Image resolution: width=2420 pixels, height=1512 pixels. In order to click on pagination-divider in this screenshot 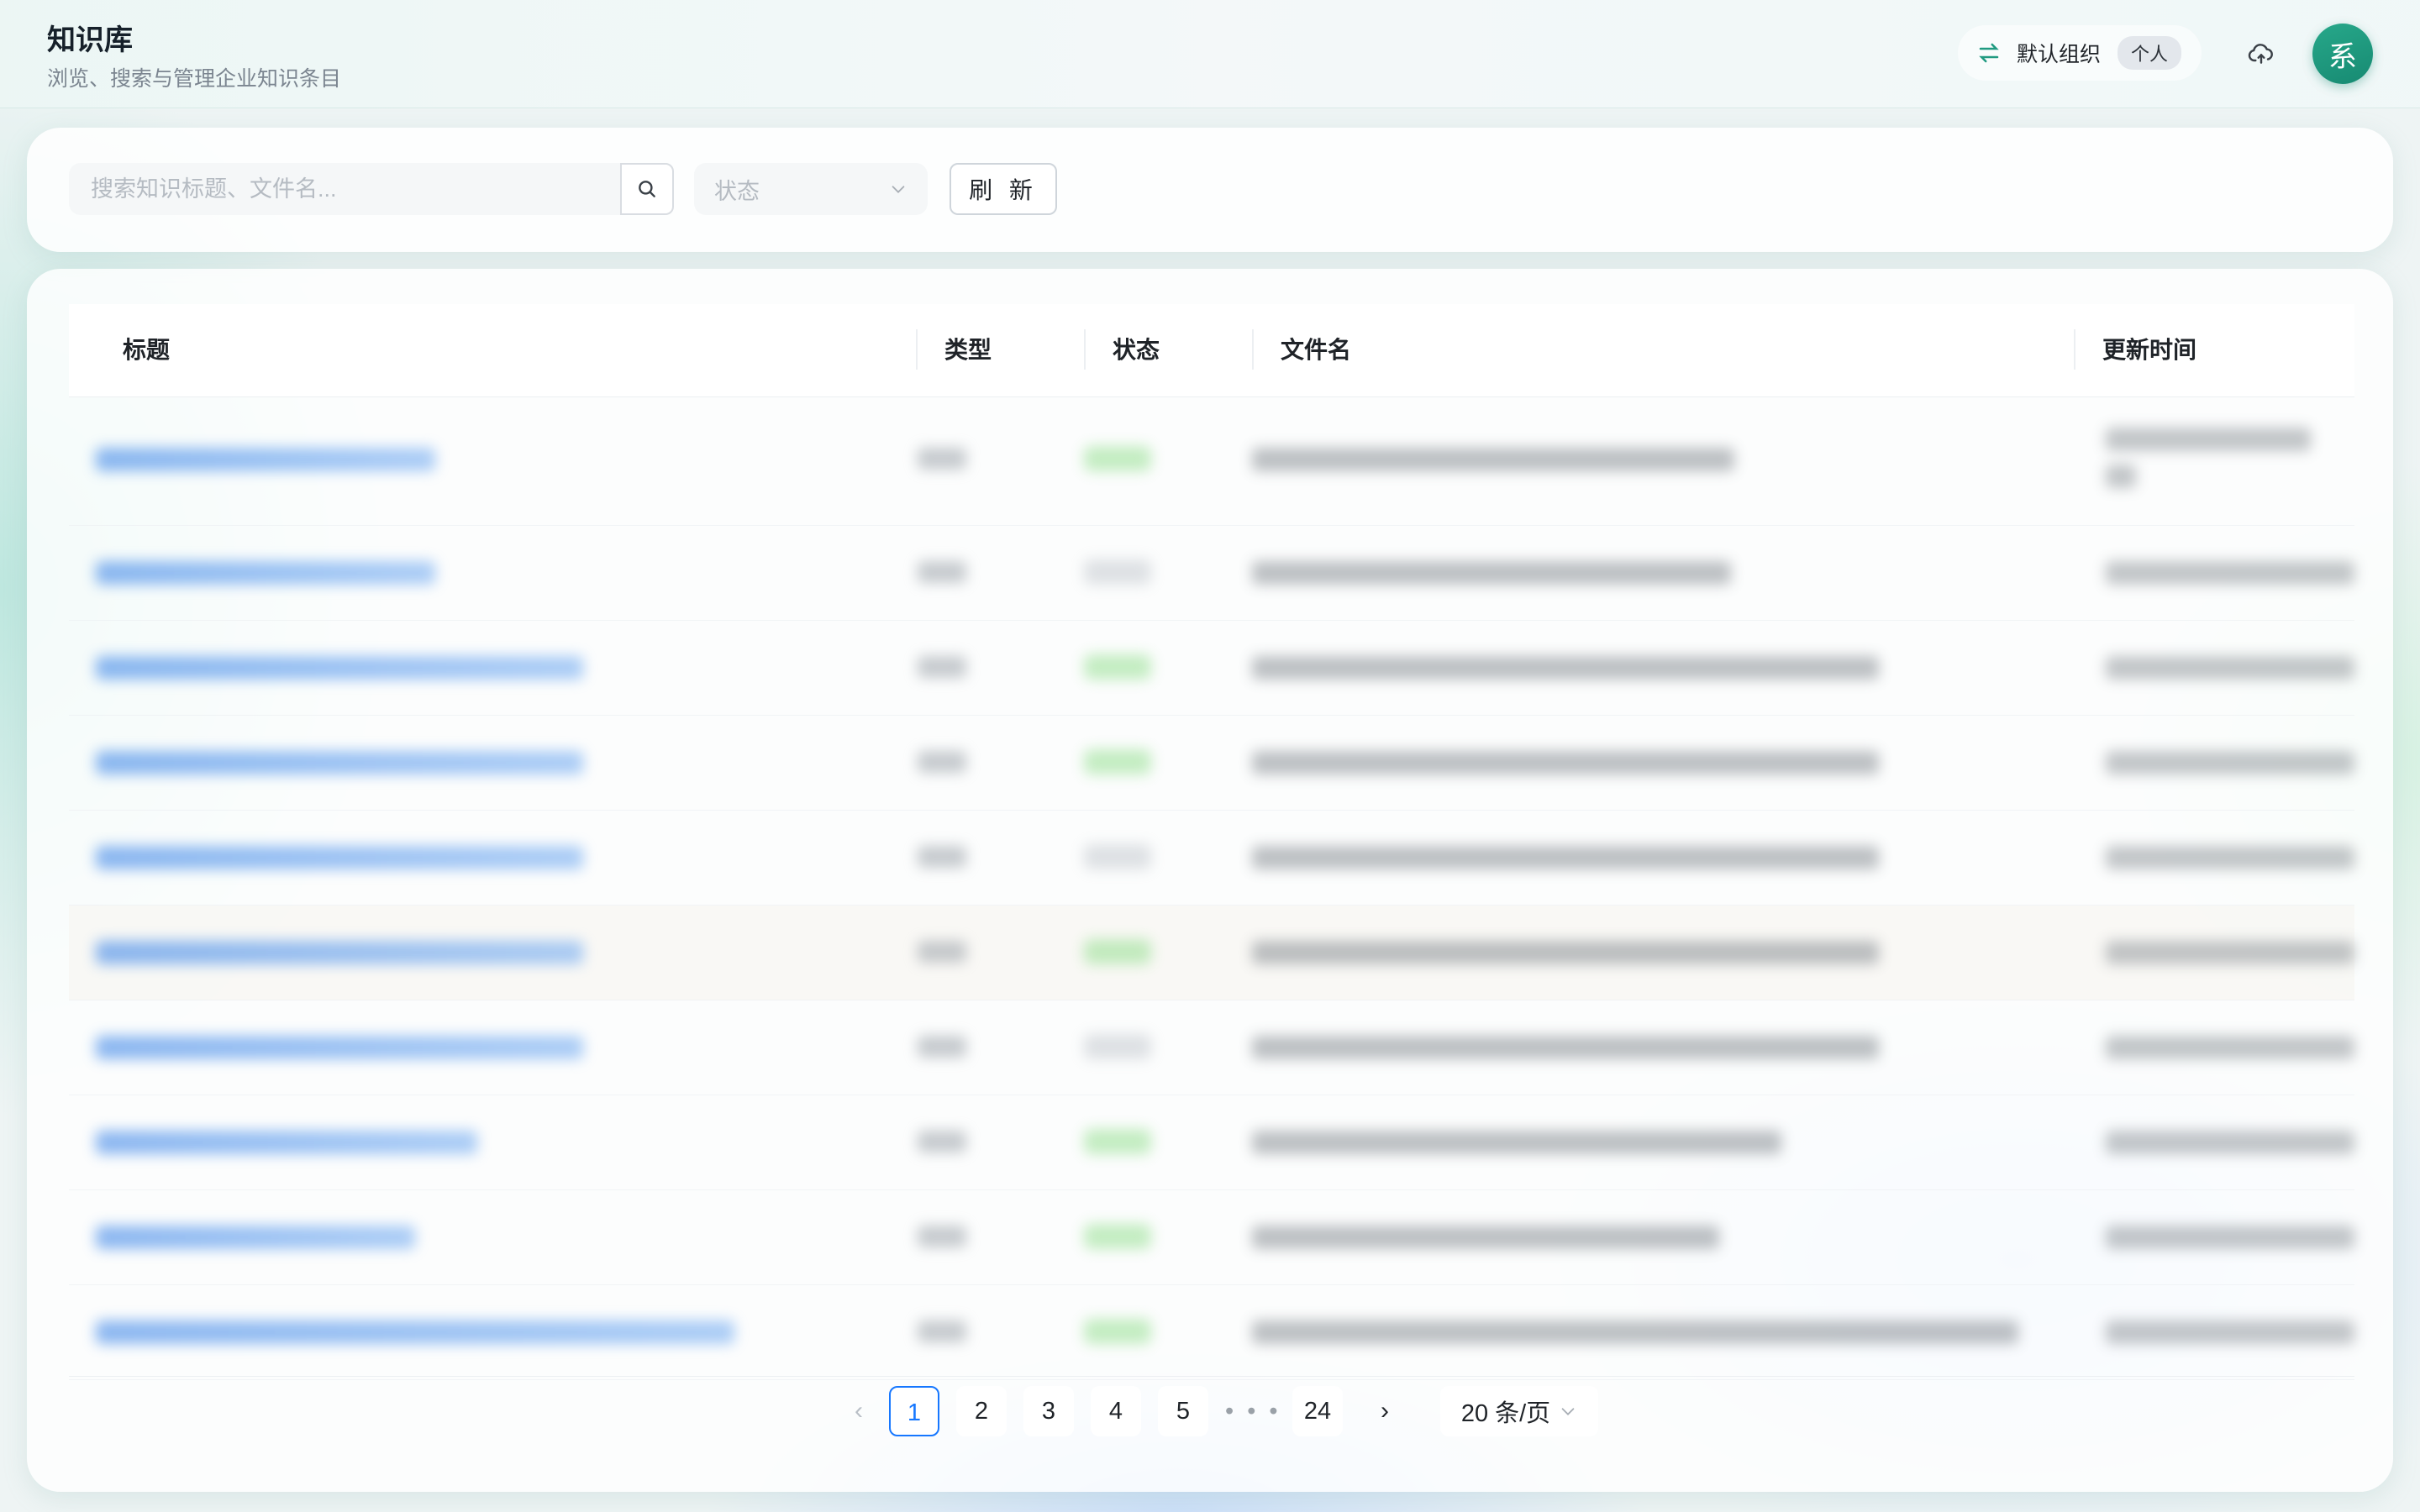, I will do `click(1211, 1376)`.